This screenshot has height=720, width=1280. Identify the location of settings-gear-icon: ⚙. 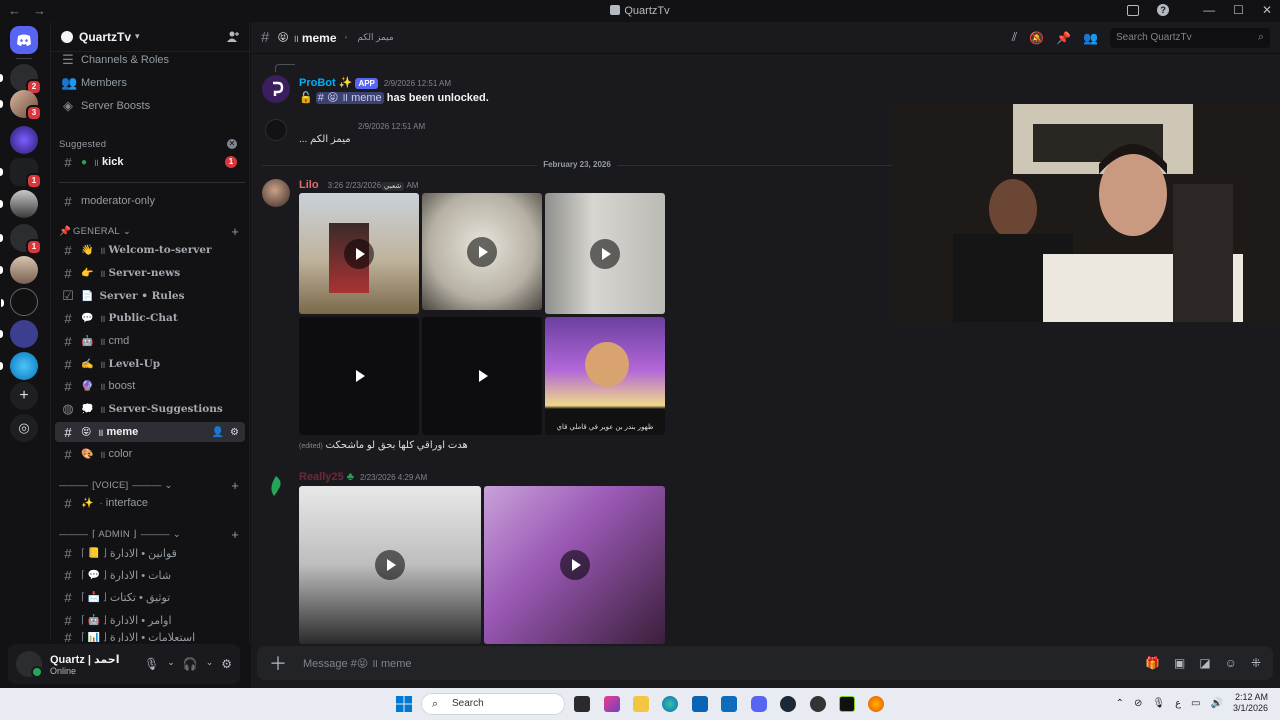
(234, 432).